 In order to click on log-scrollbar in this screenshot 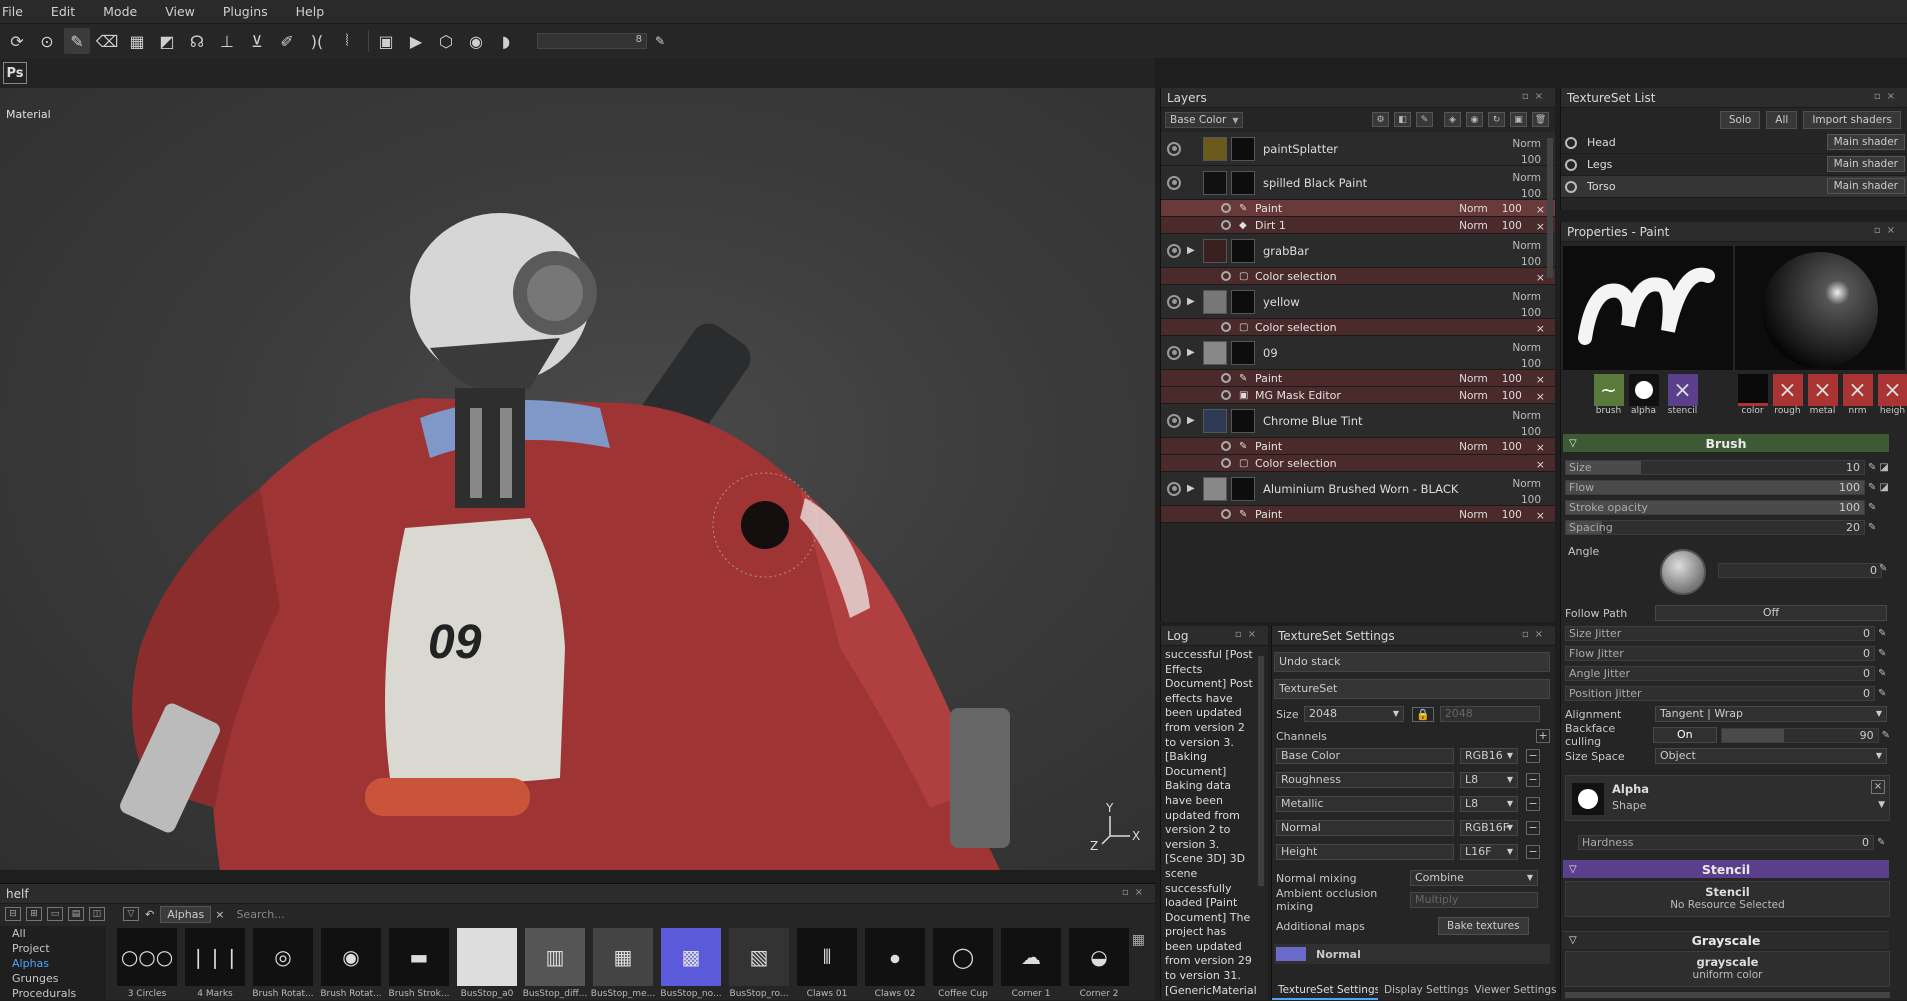, I will do `click(1261, 771)`.